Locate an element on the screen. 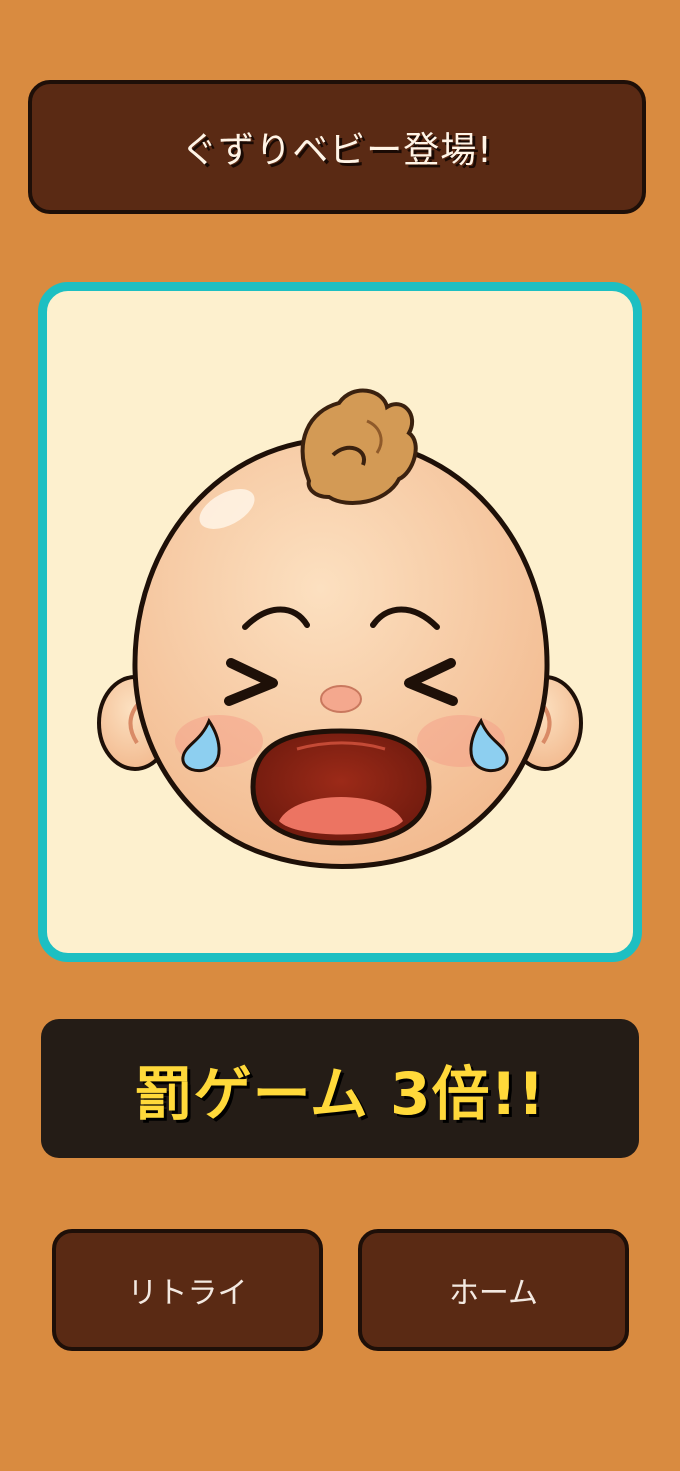 The height and width of the screenshot is (1471, 680). penalty-text: 罰ゲーム 3倍!! is located at coordinates (340, 1093).